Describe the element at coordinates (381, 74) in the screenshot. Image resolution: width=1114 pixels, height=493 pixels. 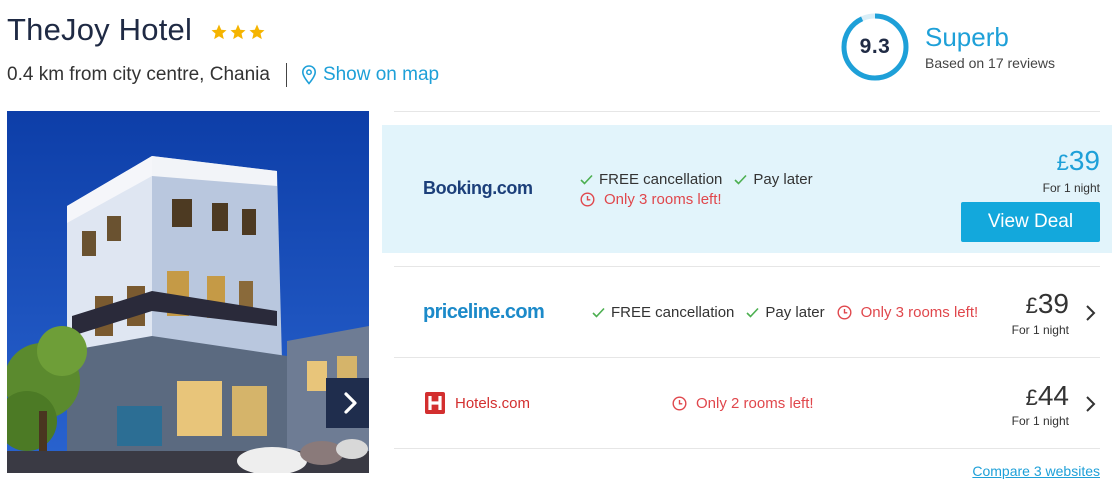
I see `show-on-map-label: Show on map` at that location.